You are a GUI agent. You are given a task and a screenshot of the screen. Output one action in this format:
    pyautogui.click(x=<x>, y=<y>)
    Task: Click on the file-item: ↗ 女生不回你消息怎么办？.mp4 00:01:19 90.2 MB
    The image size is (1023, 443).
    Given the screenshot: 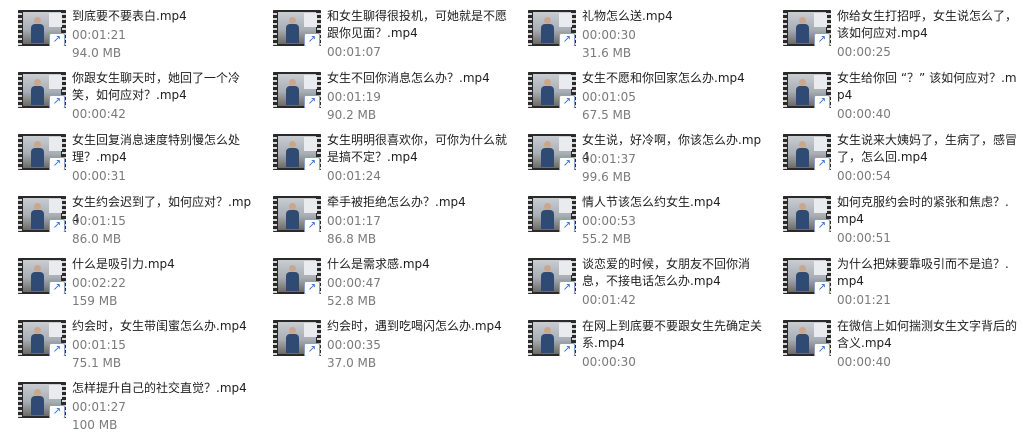 What is the action you would take?
    pyautogui.click(x=382, y=93)
    